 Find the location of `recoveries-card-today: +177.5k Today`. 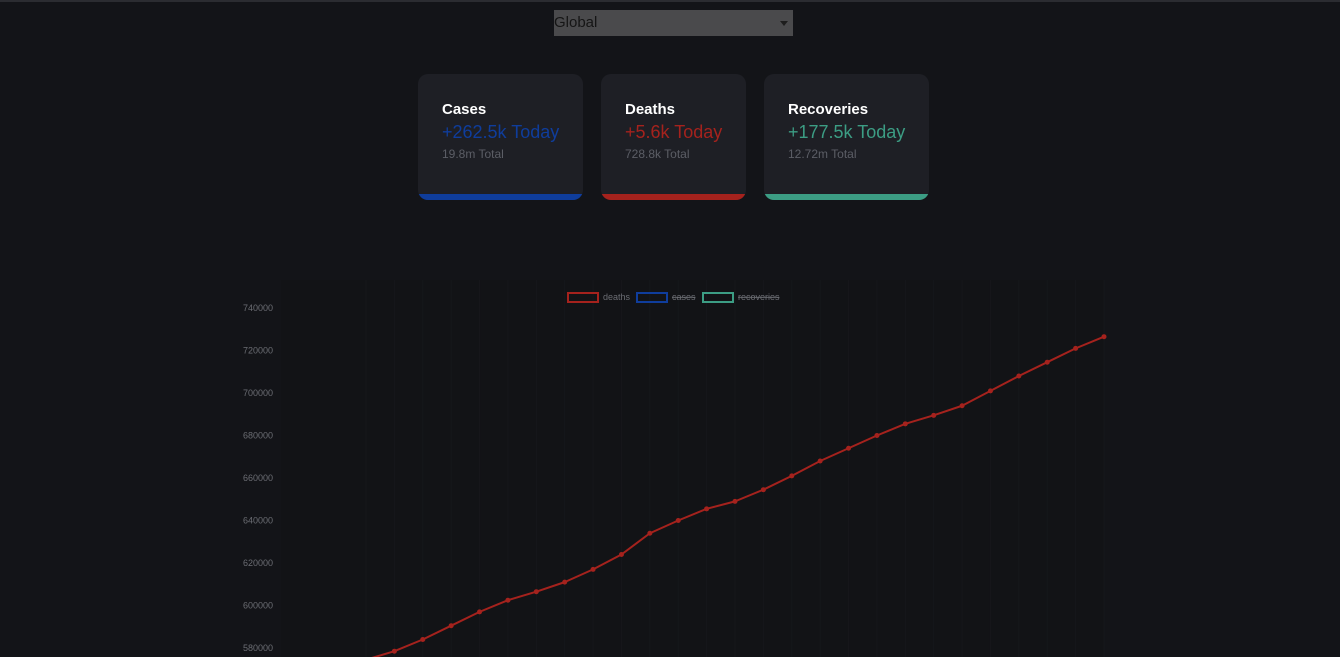

recoveries-card-today: +177.5k Today is located at coordinates (847, 132).